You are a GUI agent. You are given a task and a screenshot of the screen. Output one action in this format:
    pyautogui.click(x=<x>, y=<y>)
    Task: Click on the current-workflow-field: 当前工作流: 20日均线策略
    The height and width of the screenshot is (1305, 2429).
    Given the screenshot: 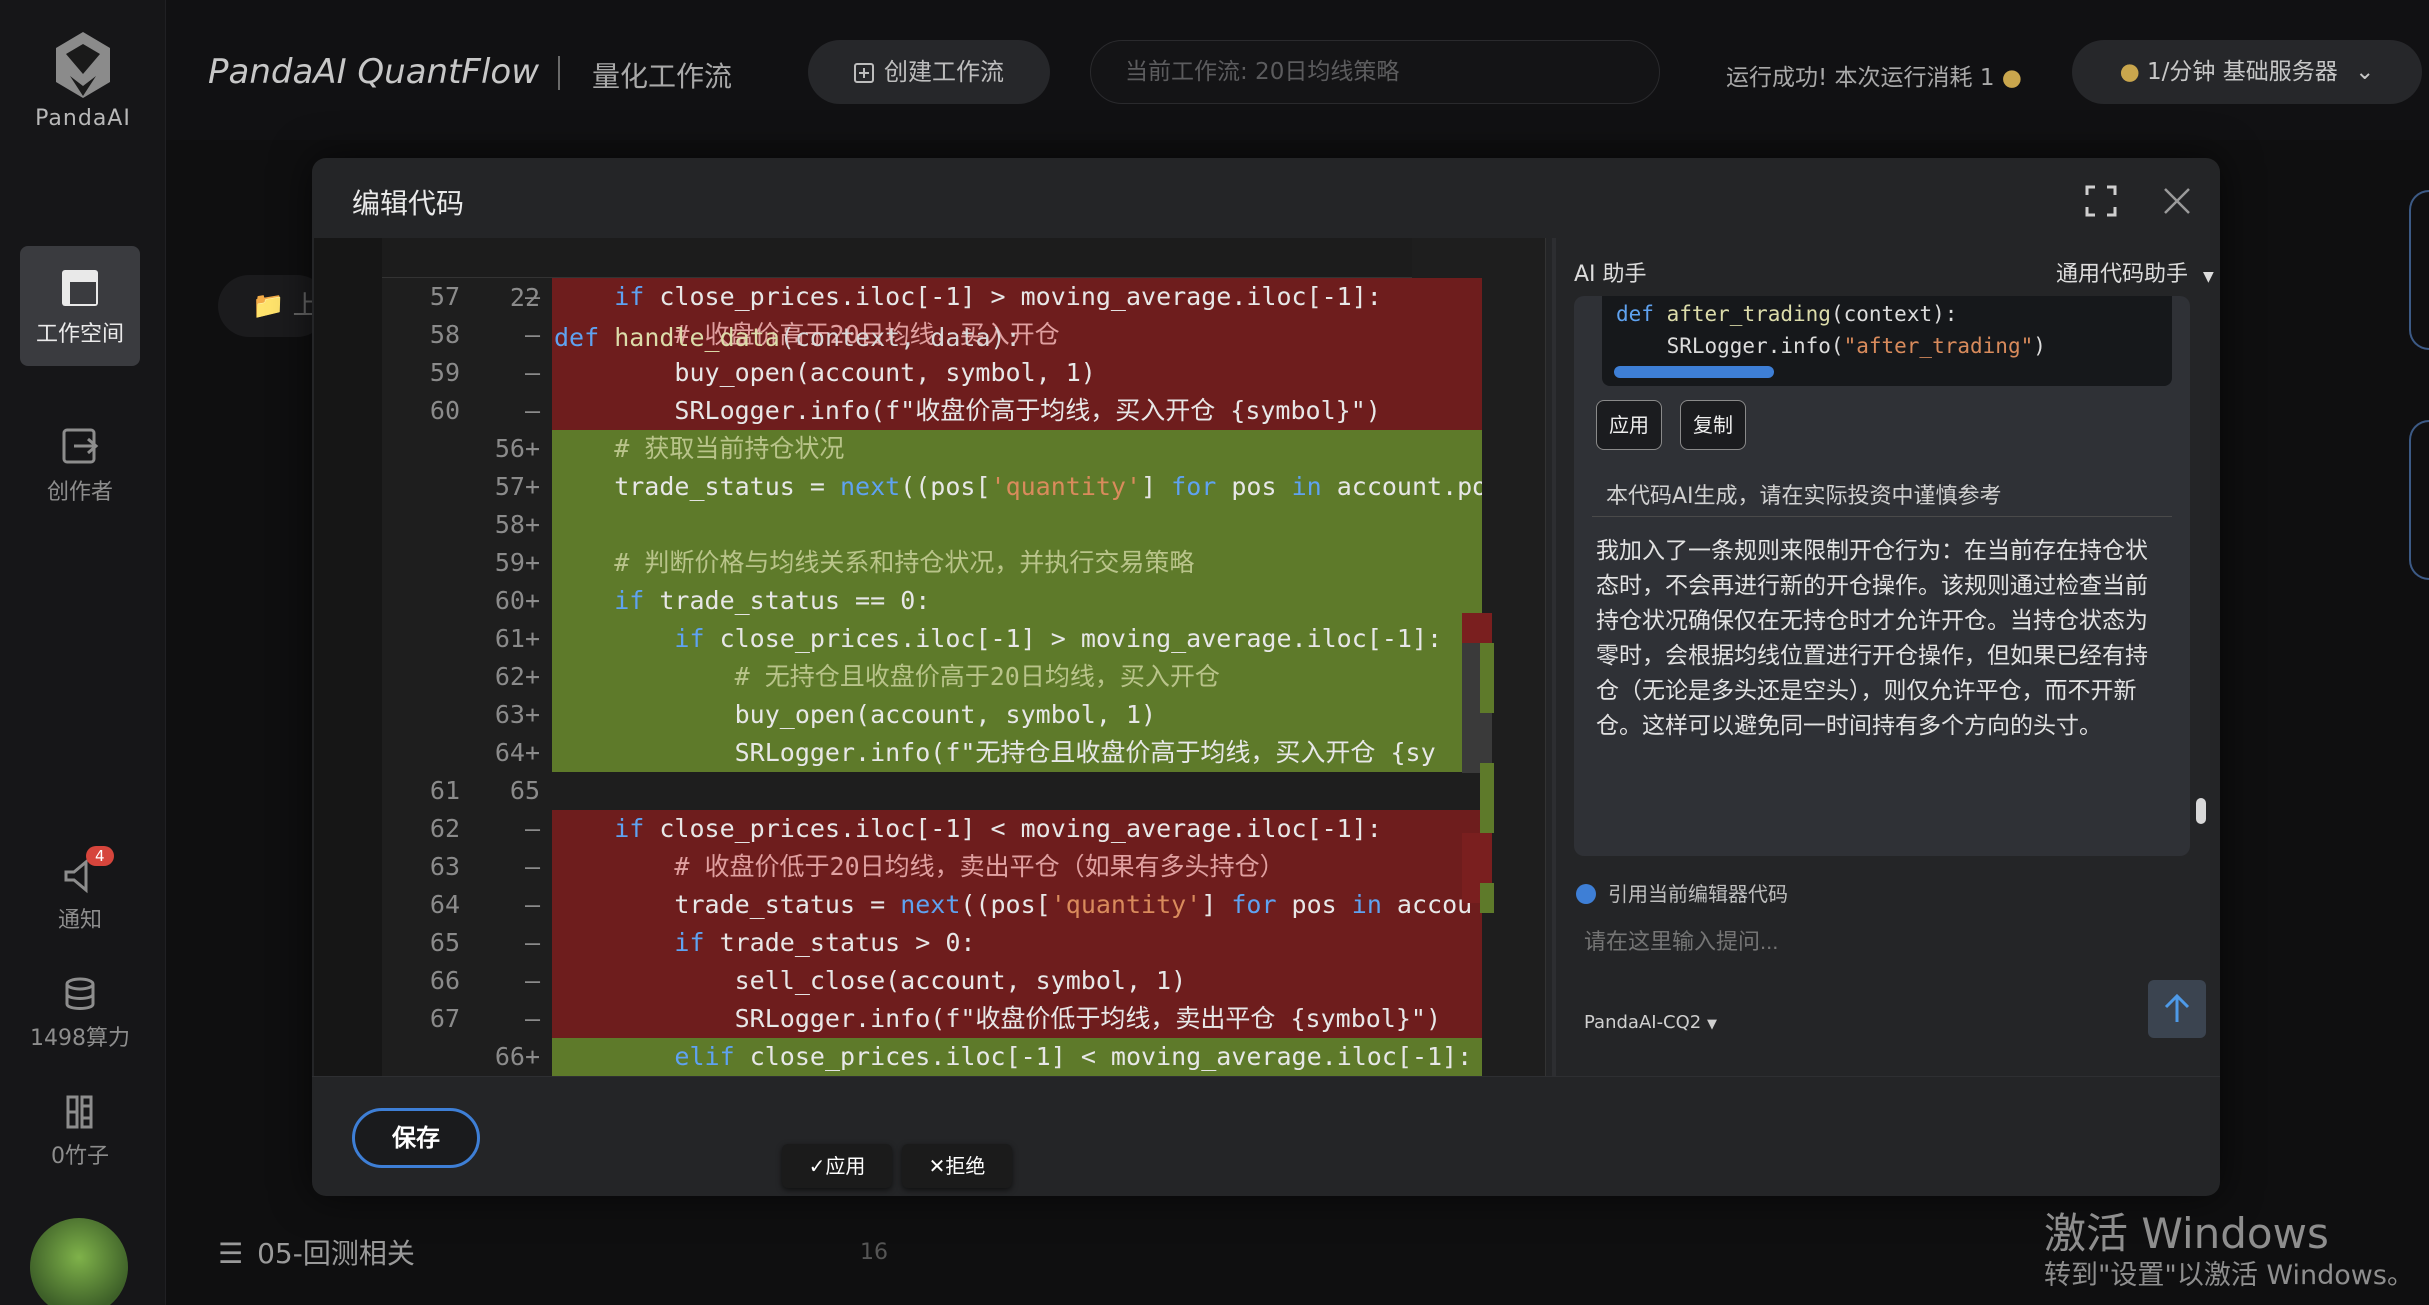 What is the action you would take?
    pyautogui.click(x=1375, y=72)
    